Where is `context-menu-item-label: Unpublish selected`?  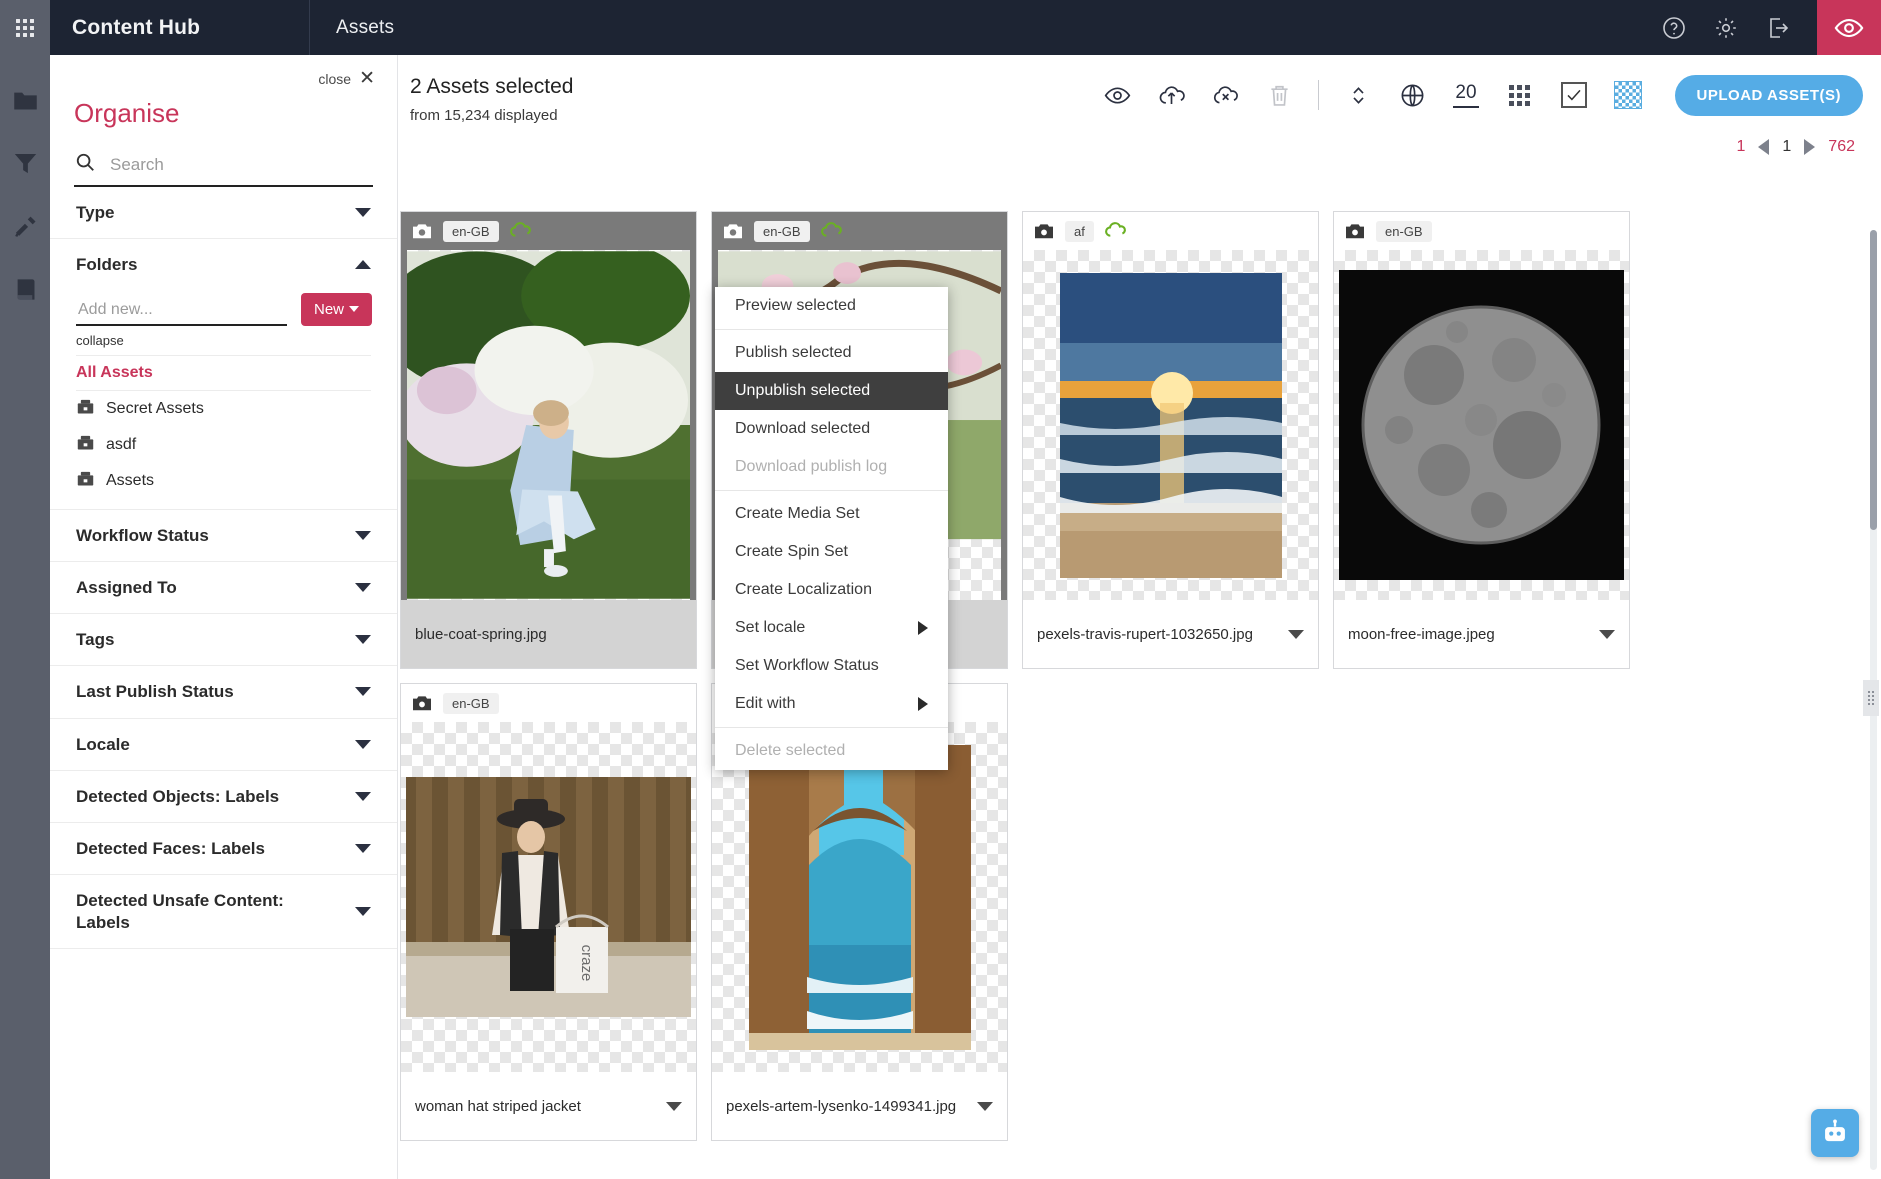
context-menu-item-label: Unpublish selected is located at coordinates (803, 390).